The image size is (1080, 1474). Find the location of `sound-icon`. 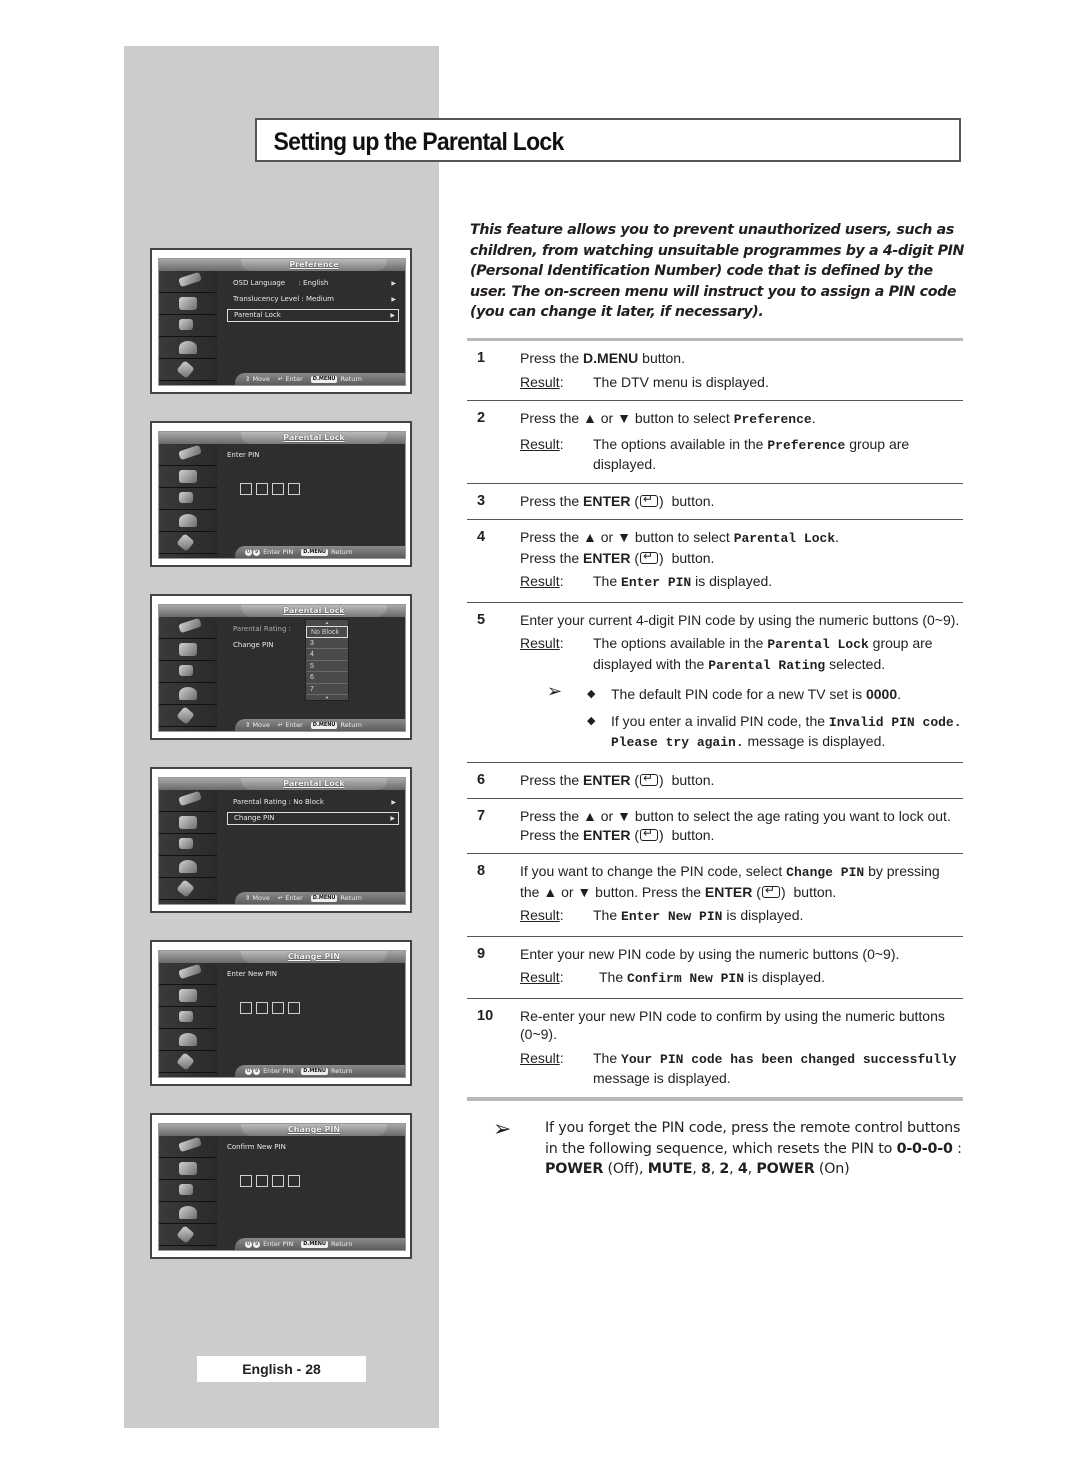

sound-icon is located at coordinates (188, 649).